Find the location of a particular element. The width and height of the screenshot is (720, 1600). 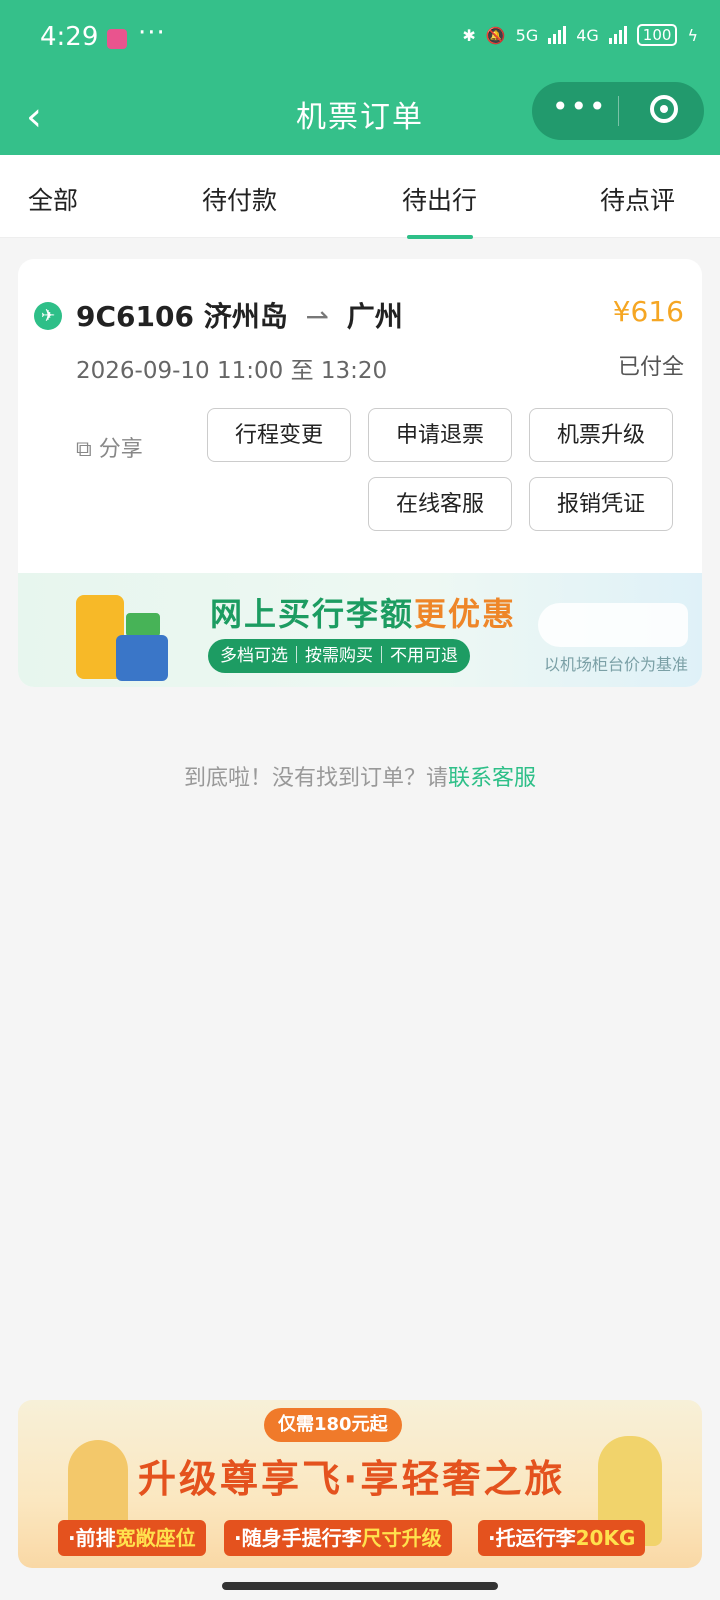

tab-upcoming: 待出行 is located at coordinates (439, 210).